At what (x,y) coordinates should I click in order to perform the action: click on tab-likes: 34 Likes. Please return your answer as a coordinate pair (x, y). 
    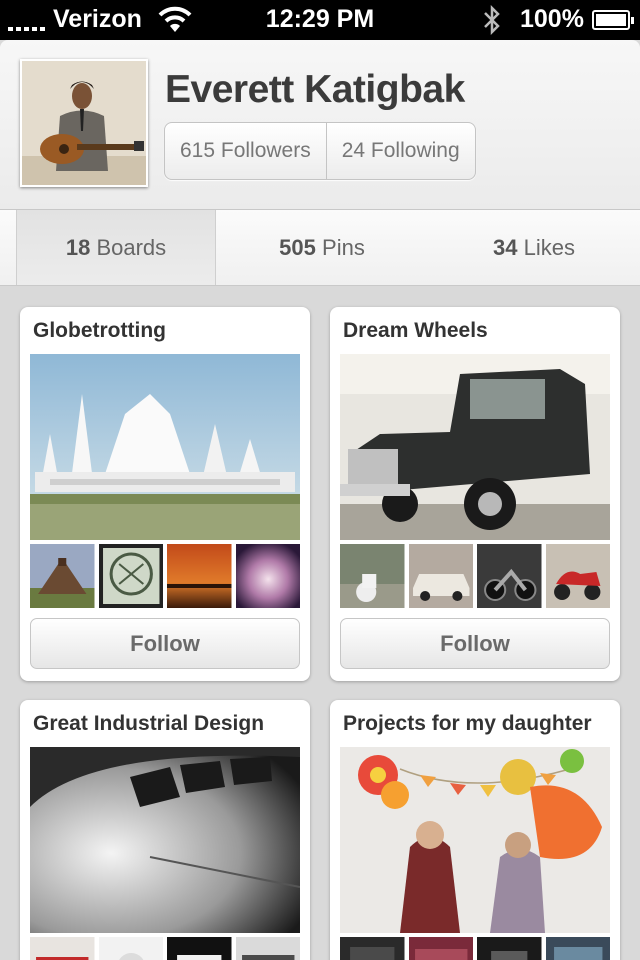
    Looking at the image, I should click on (534, 247).